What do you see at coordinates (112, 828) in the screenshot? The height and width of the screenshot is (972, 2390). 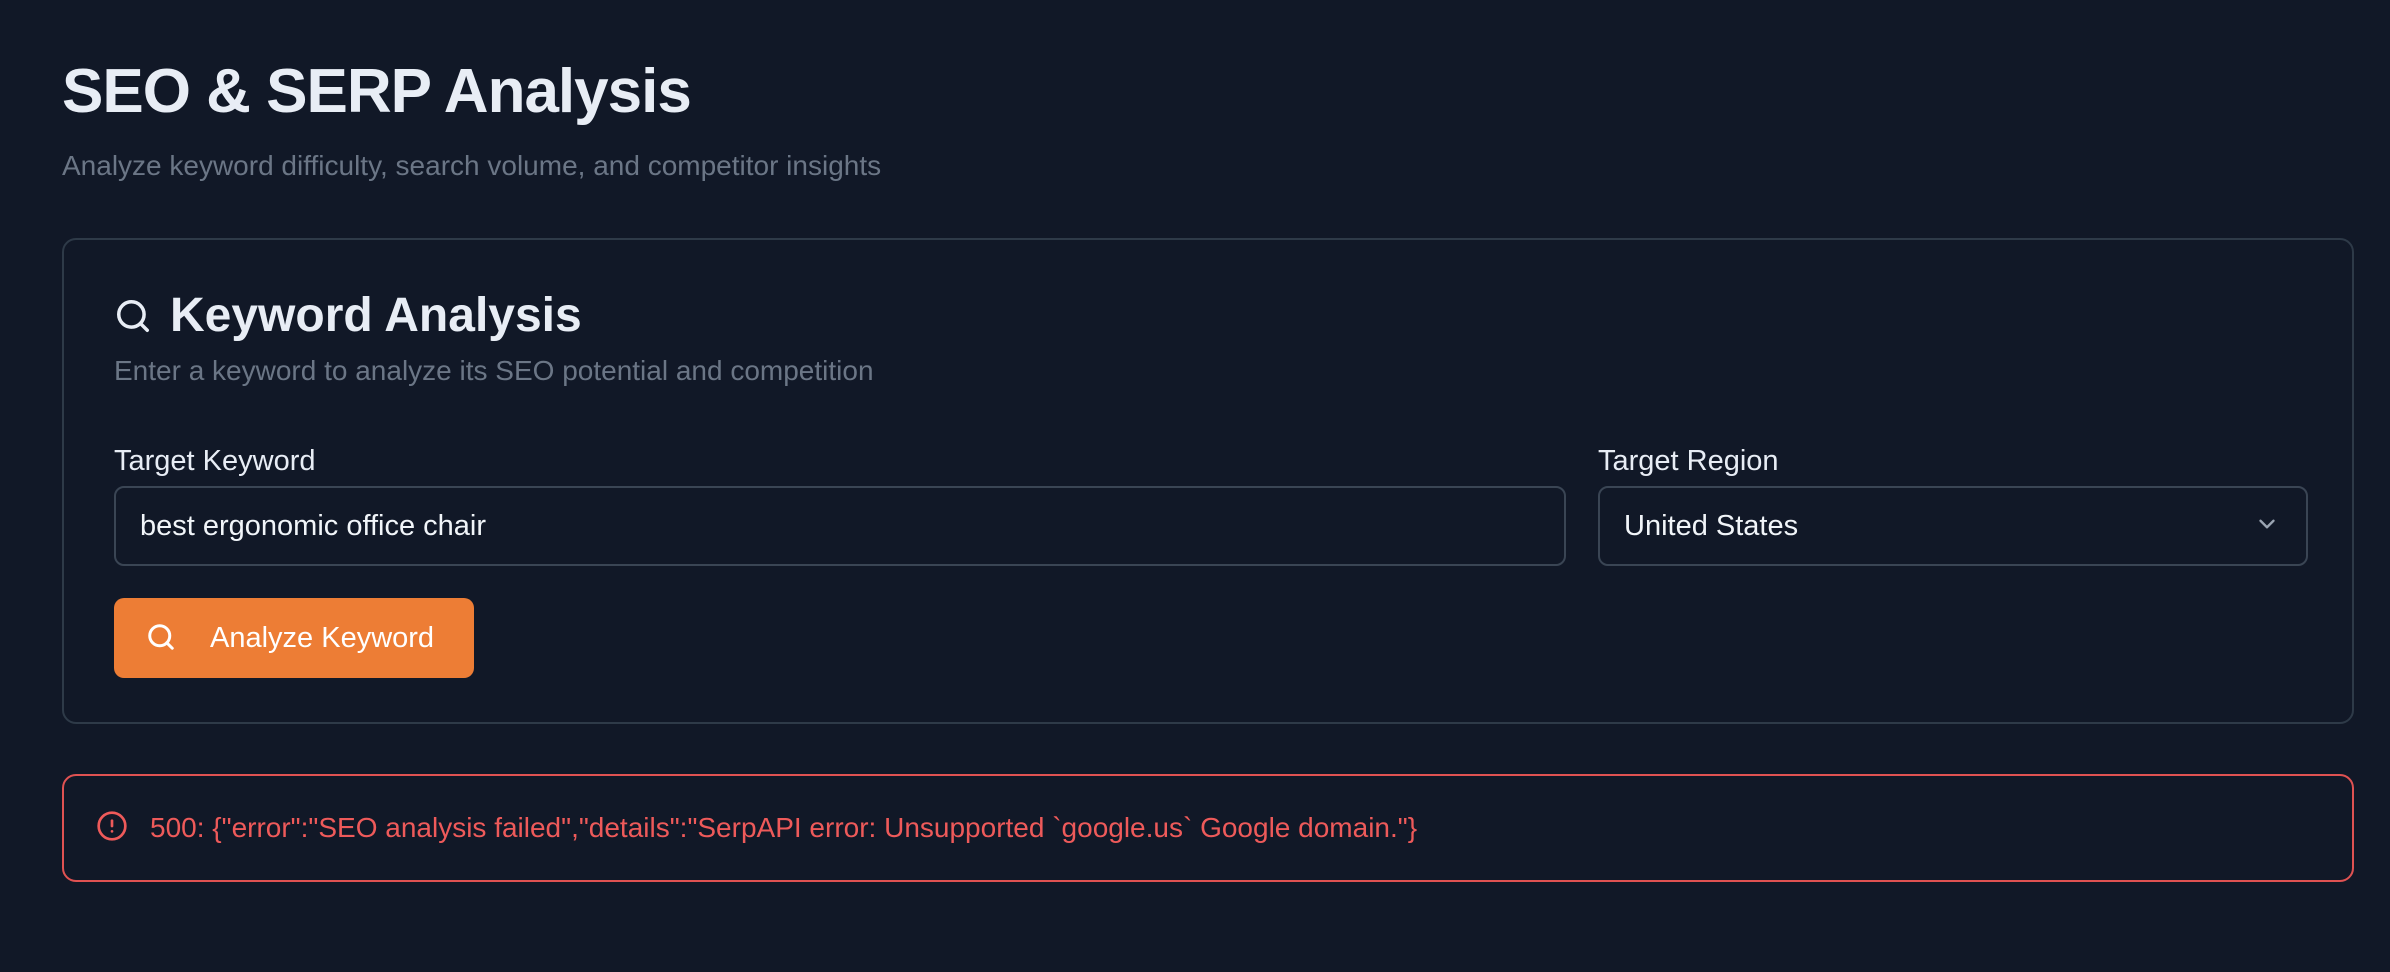 I see `alert-circle-icon` at bounding box center [112, 828].